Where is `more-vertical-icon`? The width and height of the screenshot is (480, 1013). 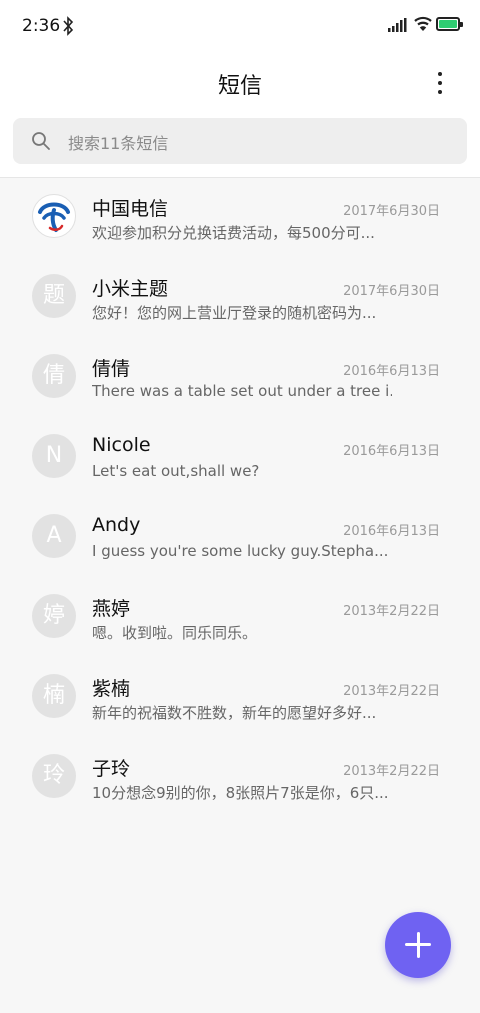 more-vertical-icon is located at coordinates (440, 85).